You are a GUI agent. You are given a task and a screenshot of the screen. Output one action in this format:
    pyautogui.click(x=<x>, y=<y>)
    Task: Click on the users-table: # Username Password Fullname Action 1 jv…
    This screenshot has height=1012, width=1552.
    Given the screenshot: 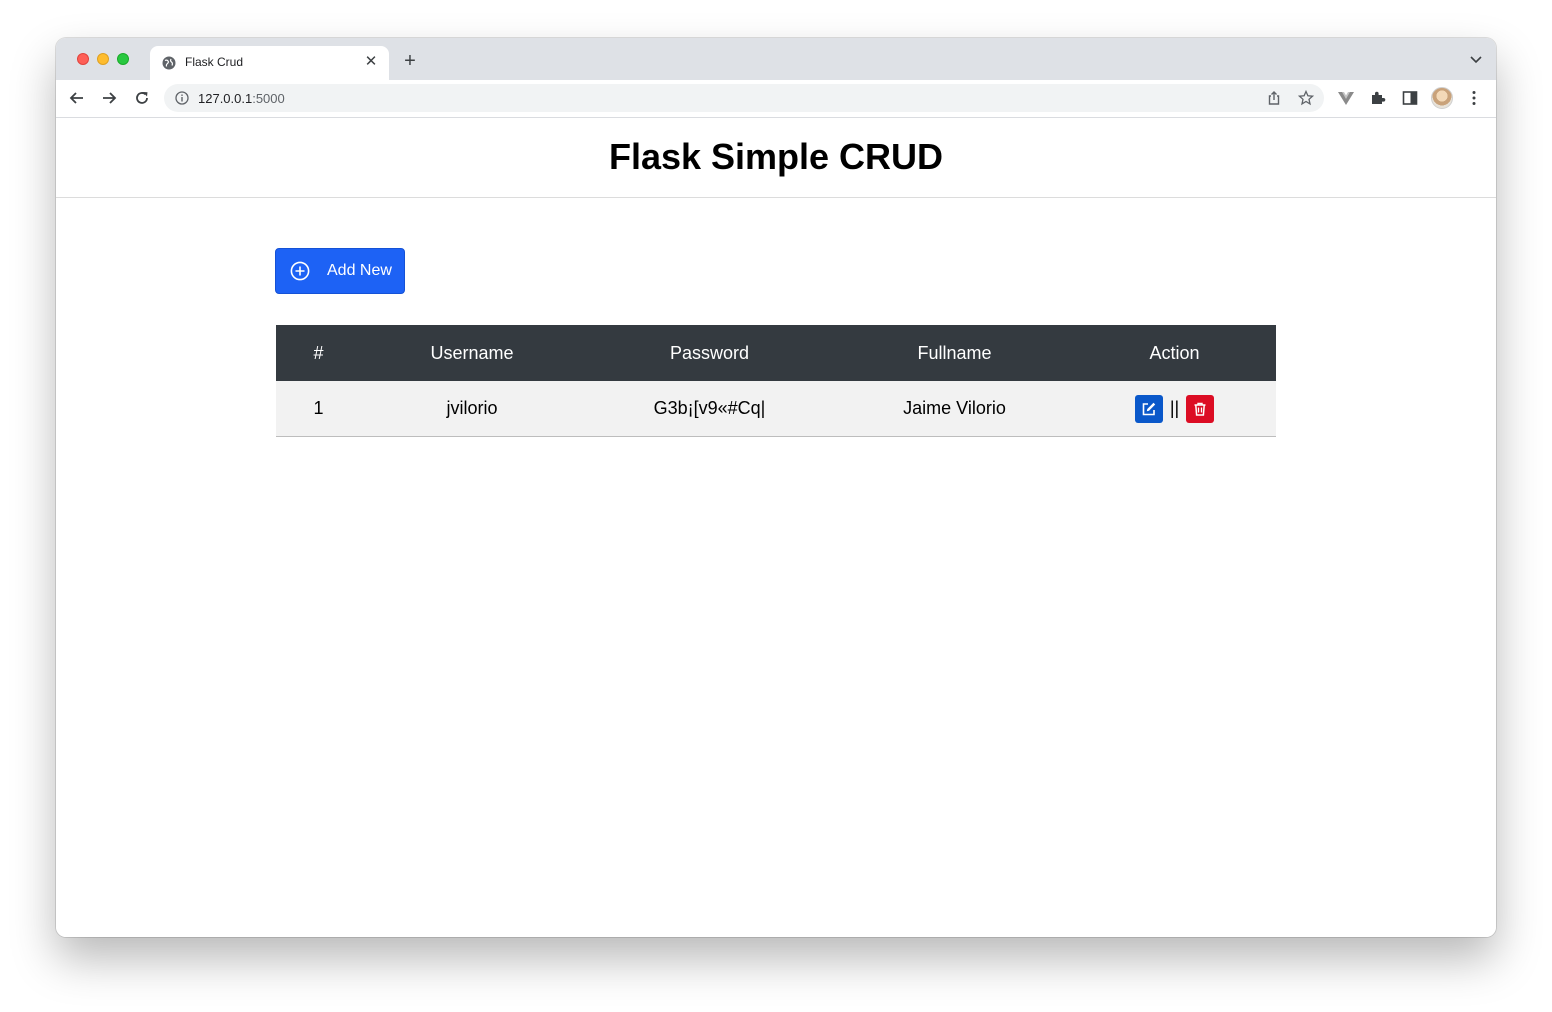 What is the action you would take?
    pyautogui.click(x=776, y=381)
    